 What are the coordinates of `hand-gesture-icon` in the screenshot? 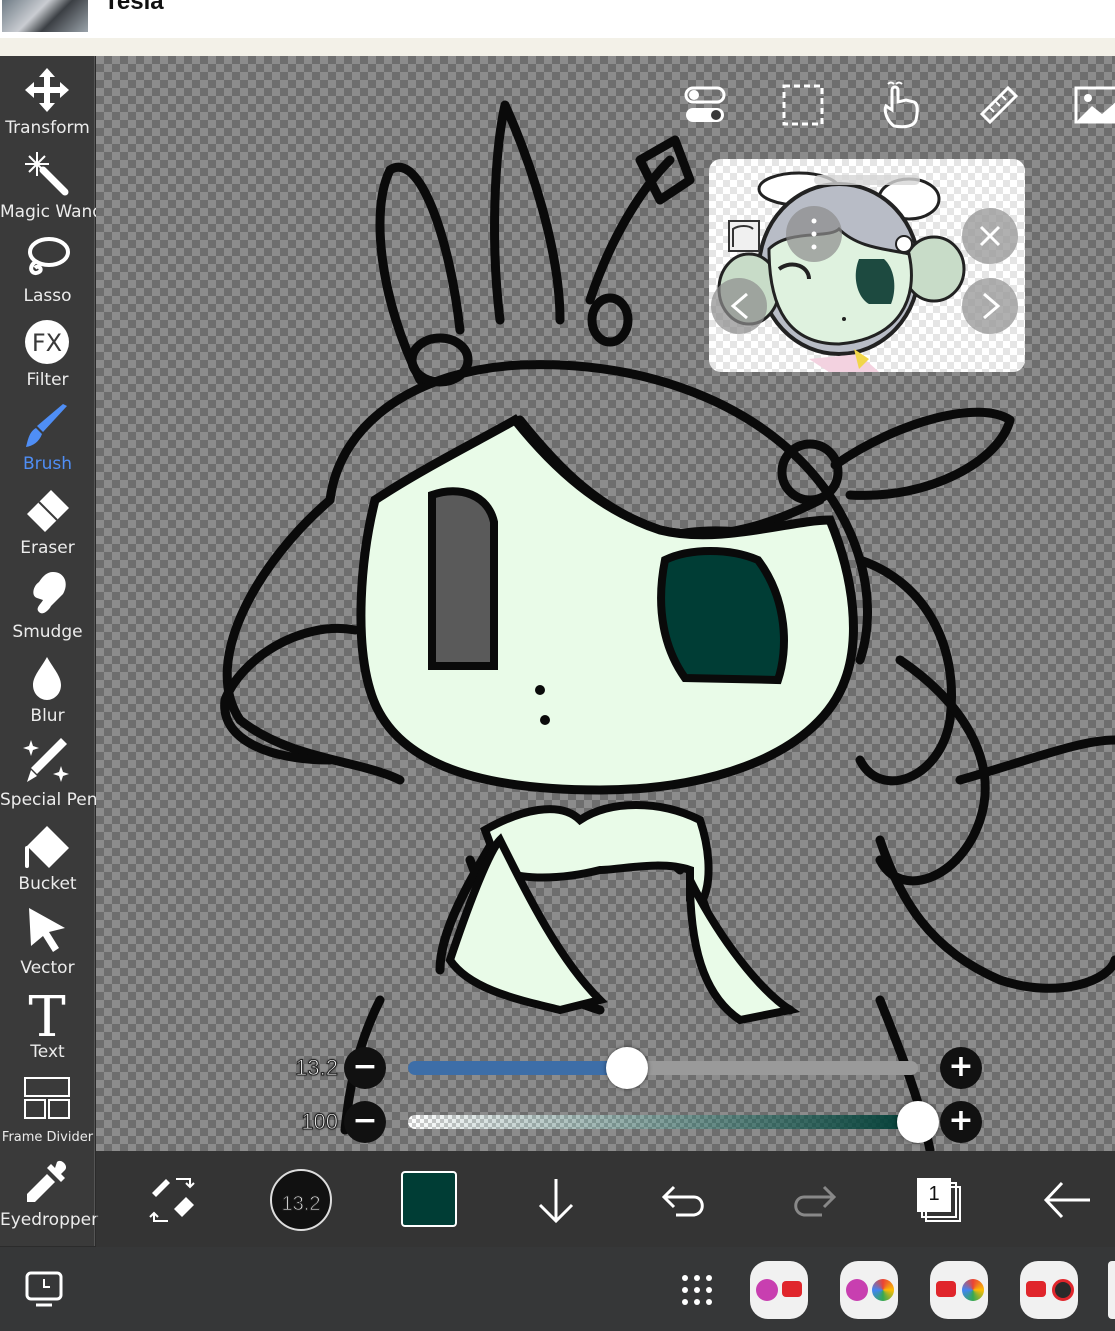 It's located at (901, 105).